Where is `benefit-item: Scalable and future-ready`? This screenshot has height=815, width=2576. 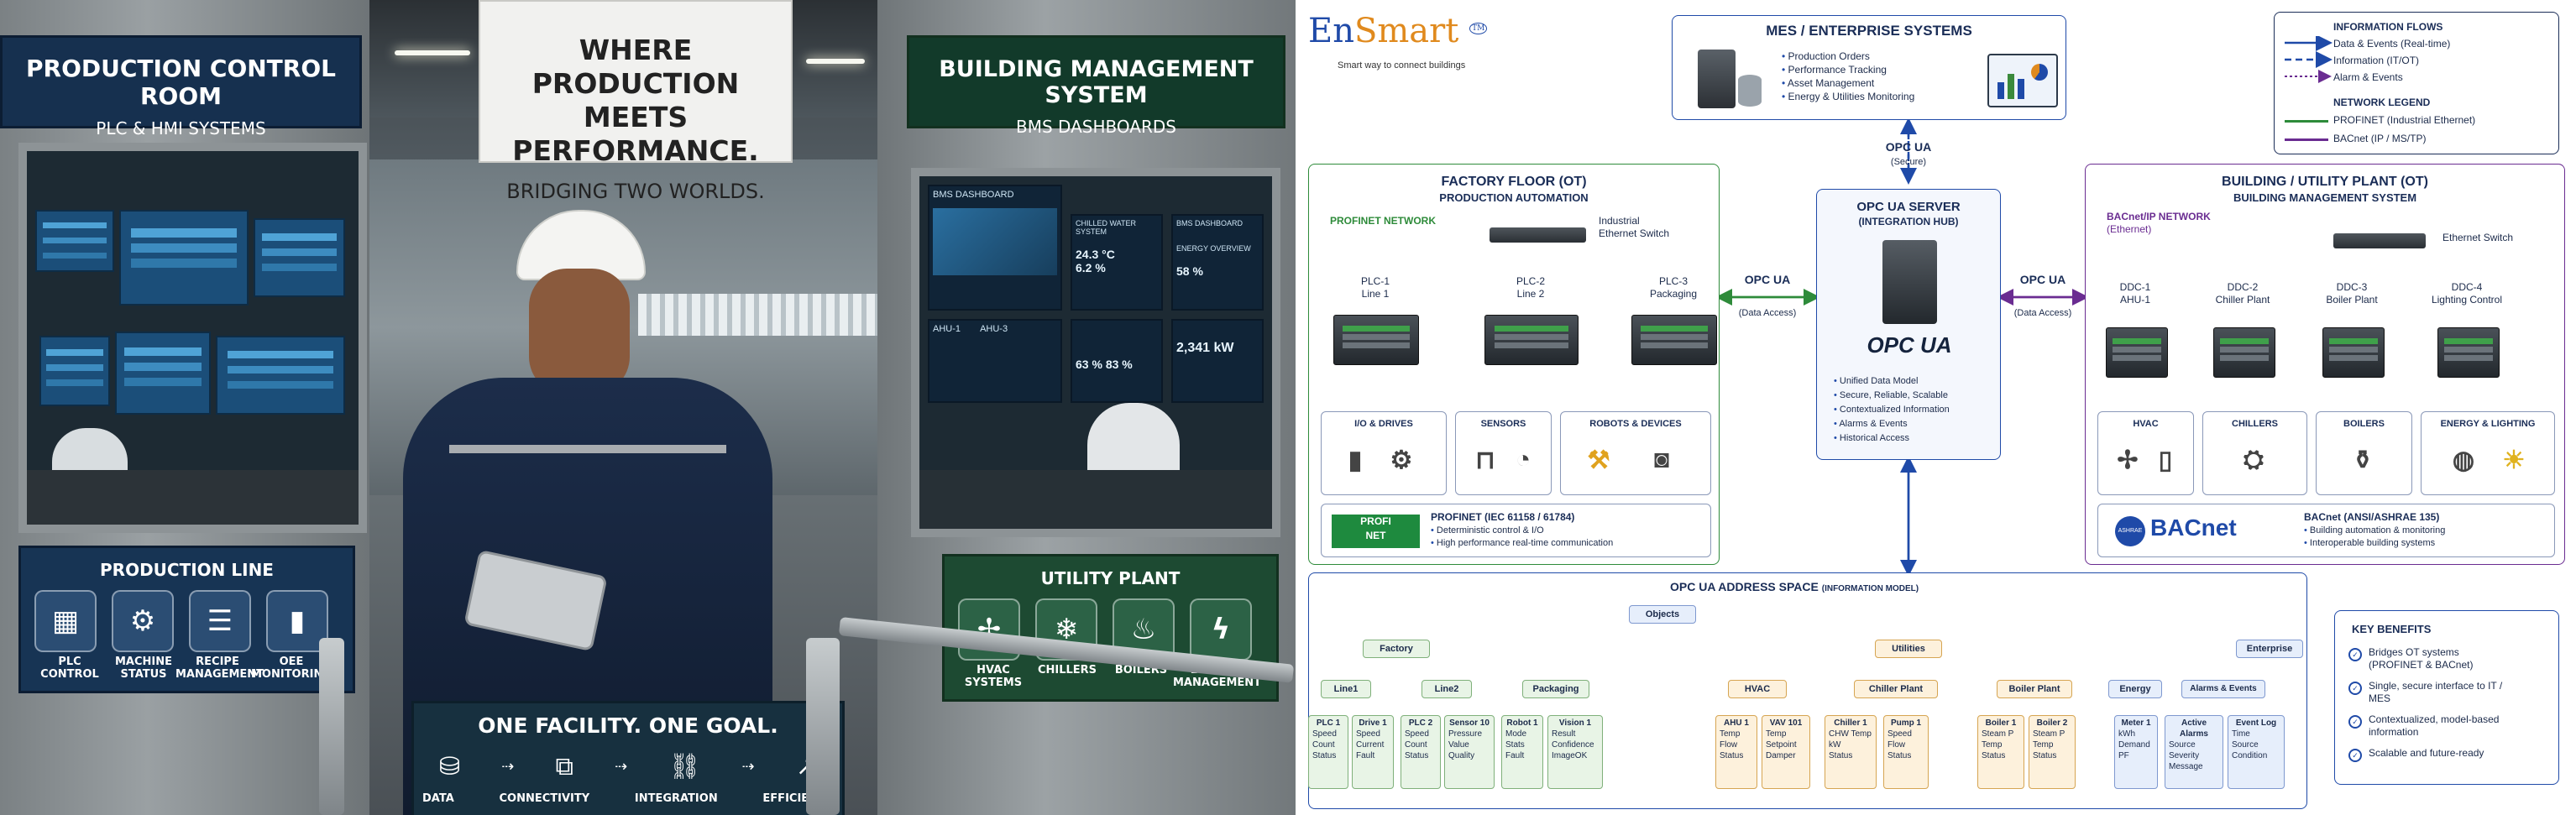 benefit-item: Scalable and future-ready is located at coordinates (2427, 753).